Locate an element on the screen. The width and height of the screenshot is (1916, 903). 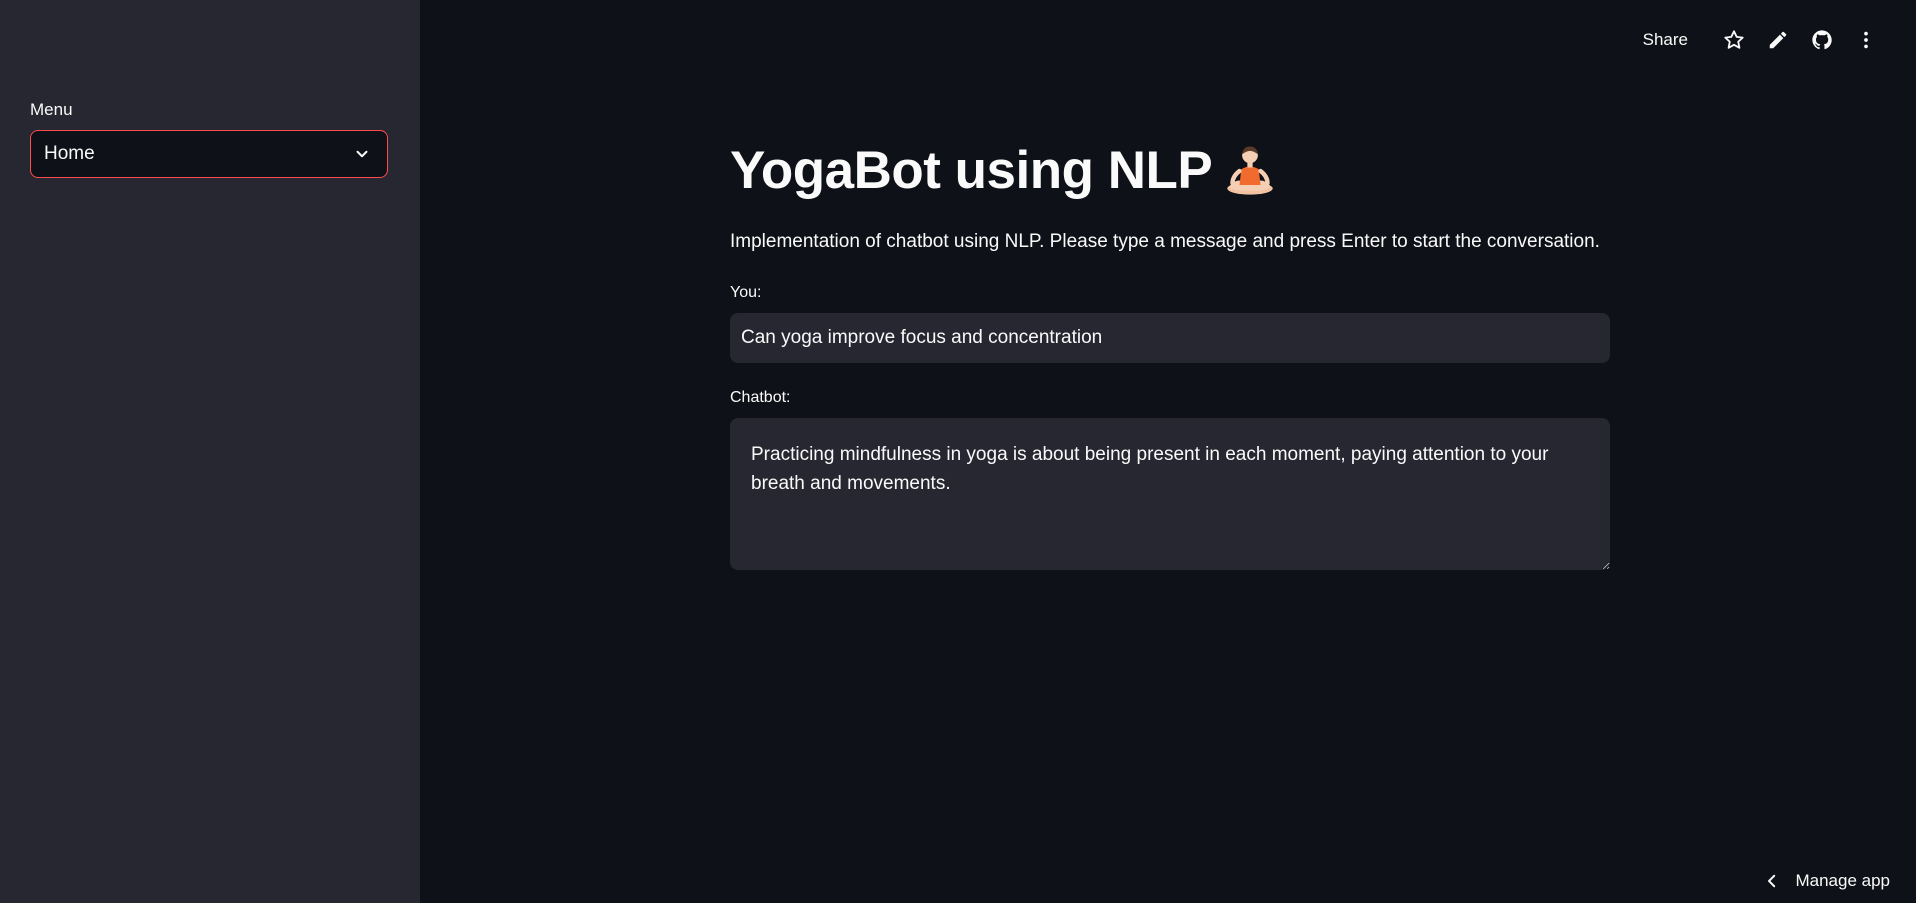
title-row: YogaBot using NLP is located at coordinates (1004, 170).